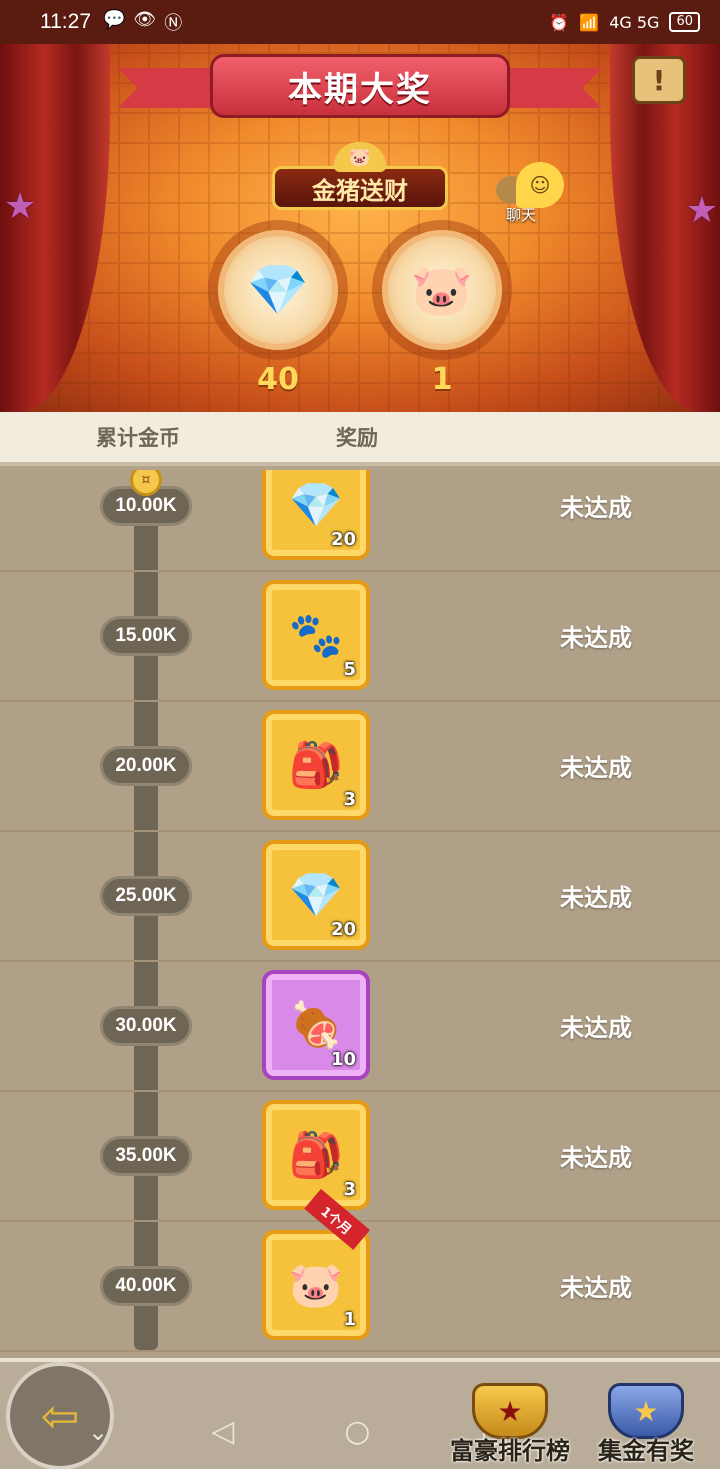 The image size is (720, 1469). I want to click on table-row: 35.00K 🎒 3 未达成, so click(360, 1157).